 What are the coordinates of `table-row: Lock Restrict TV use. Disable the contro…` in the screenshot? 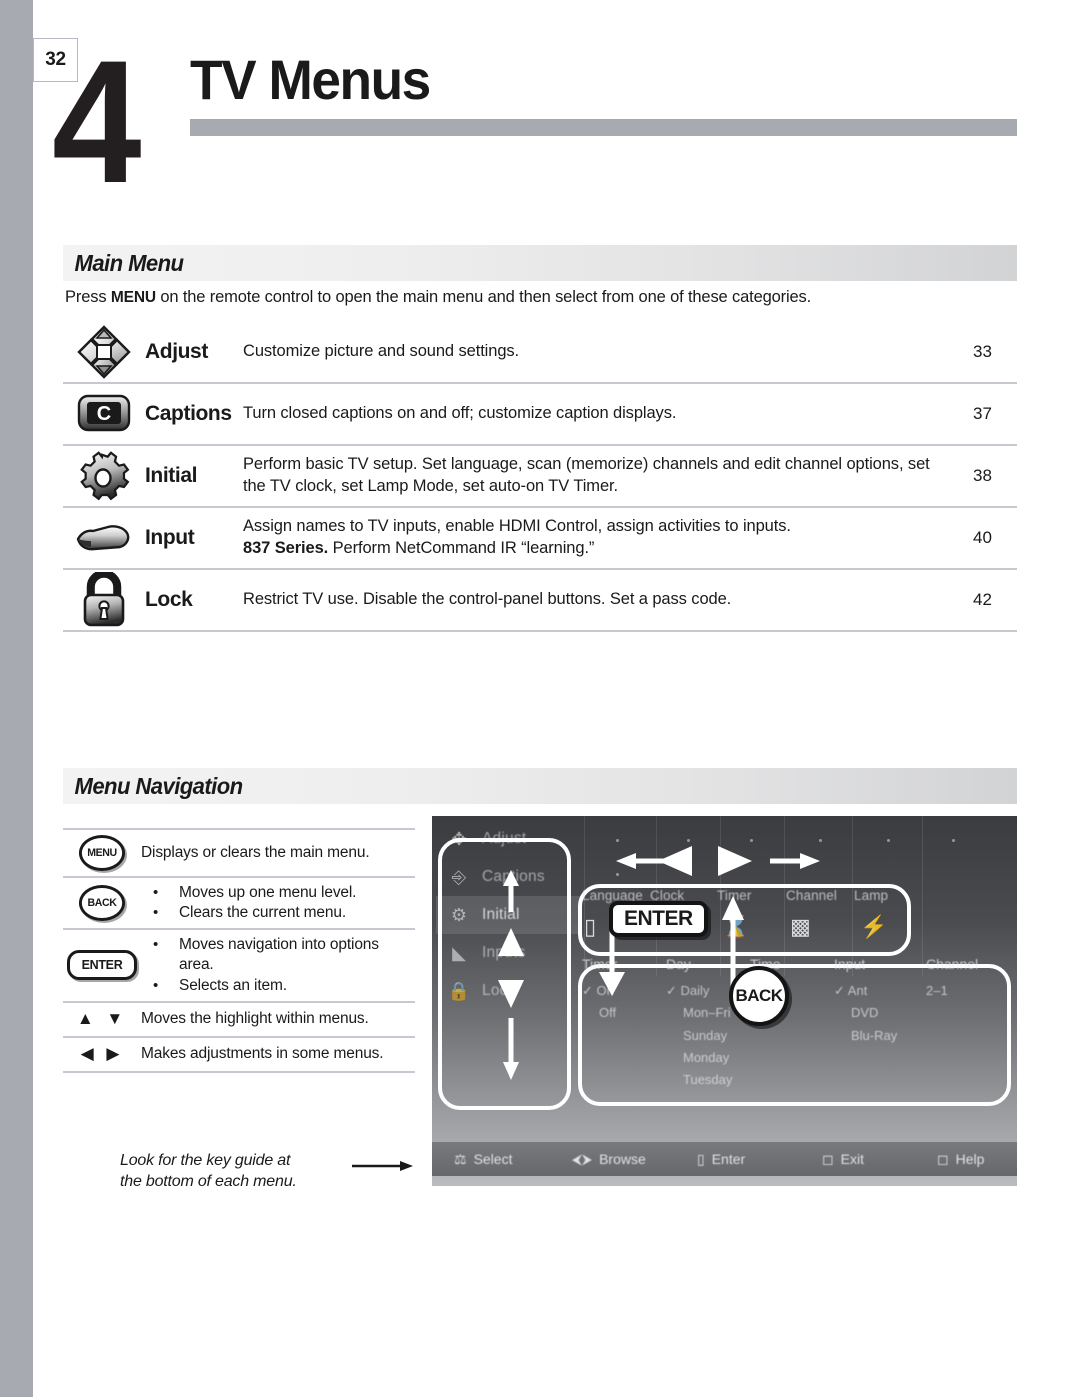 It's located at (540, 601).